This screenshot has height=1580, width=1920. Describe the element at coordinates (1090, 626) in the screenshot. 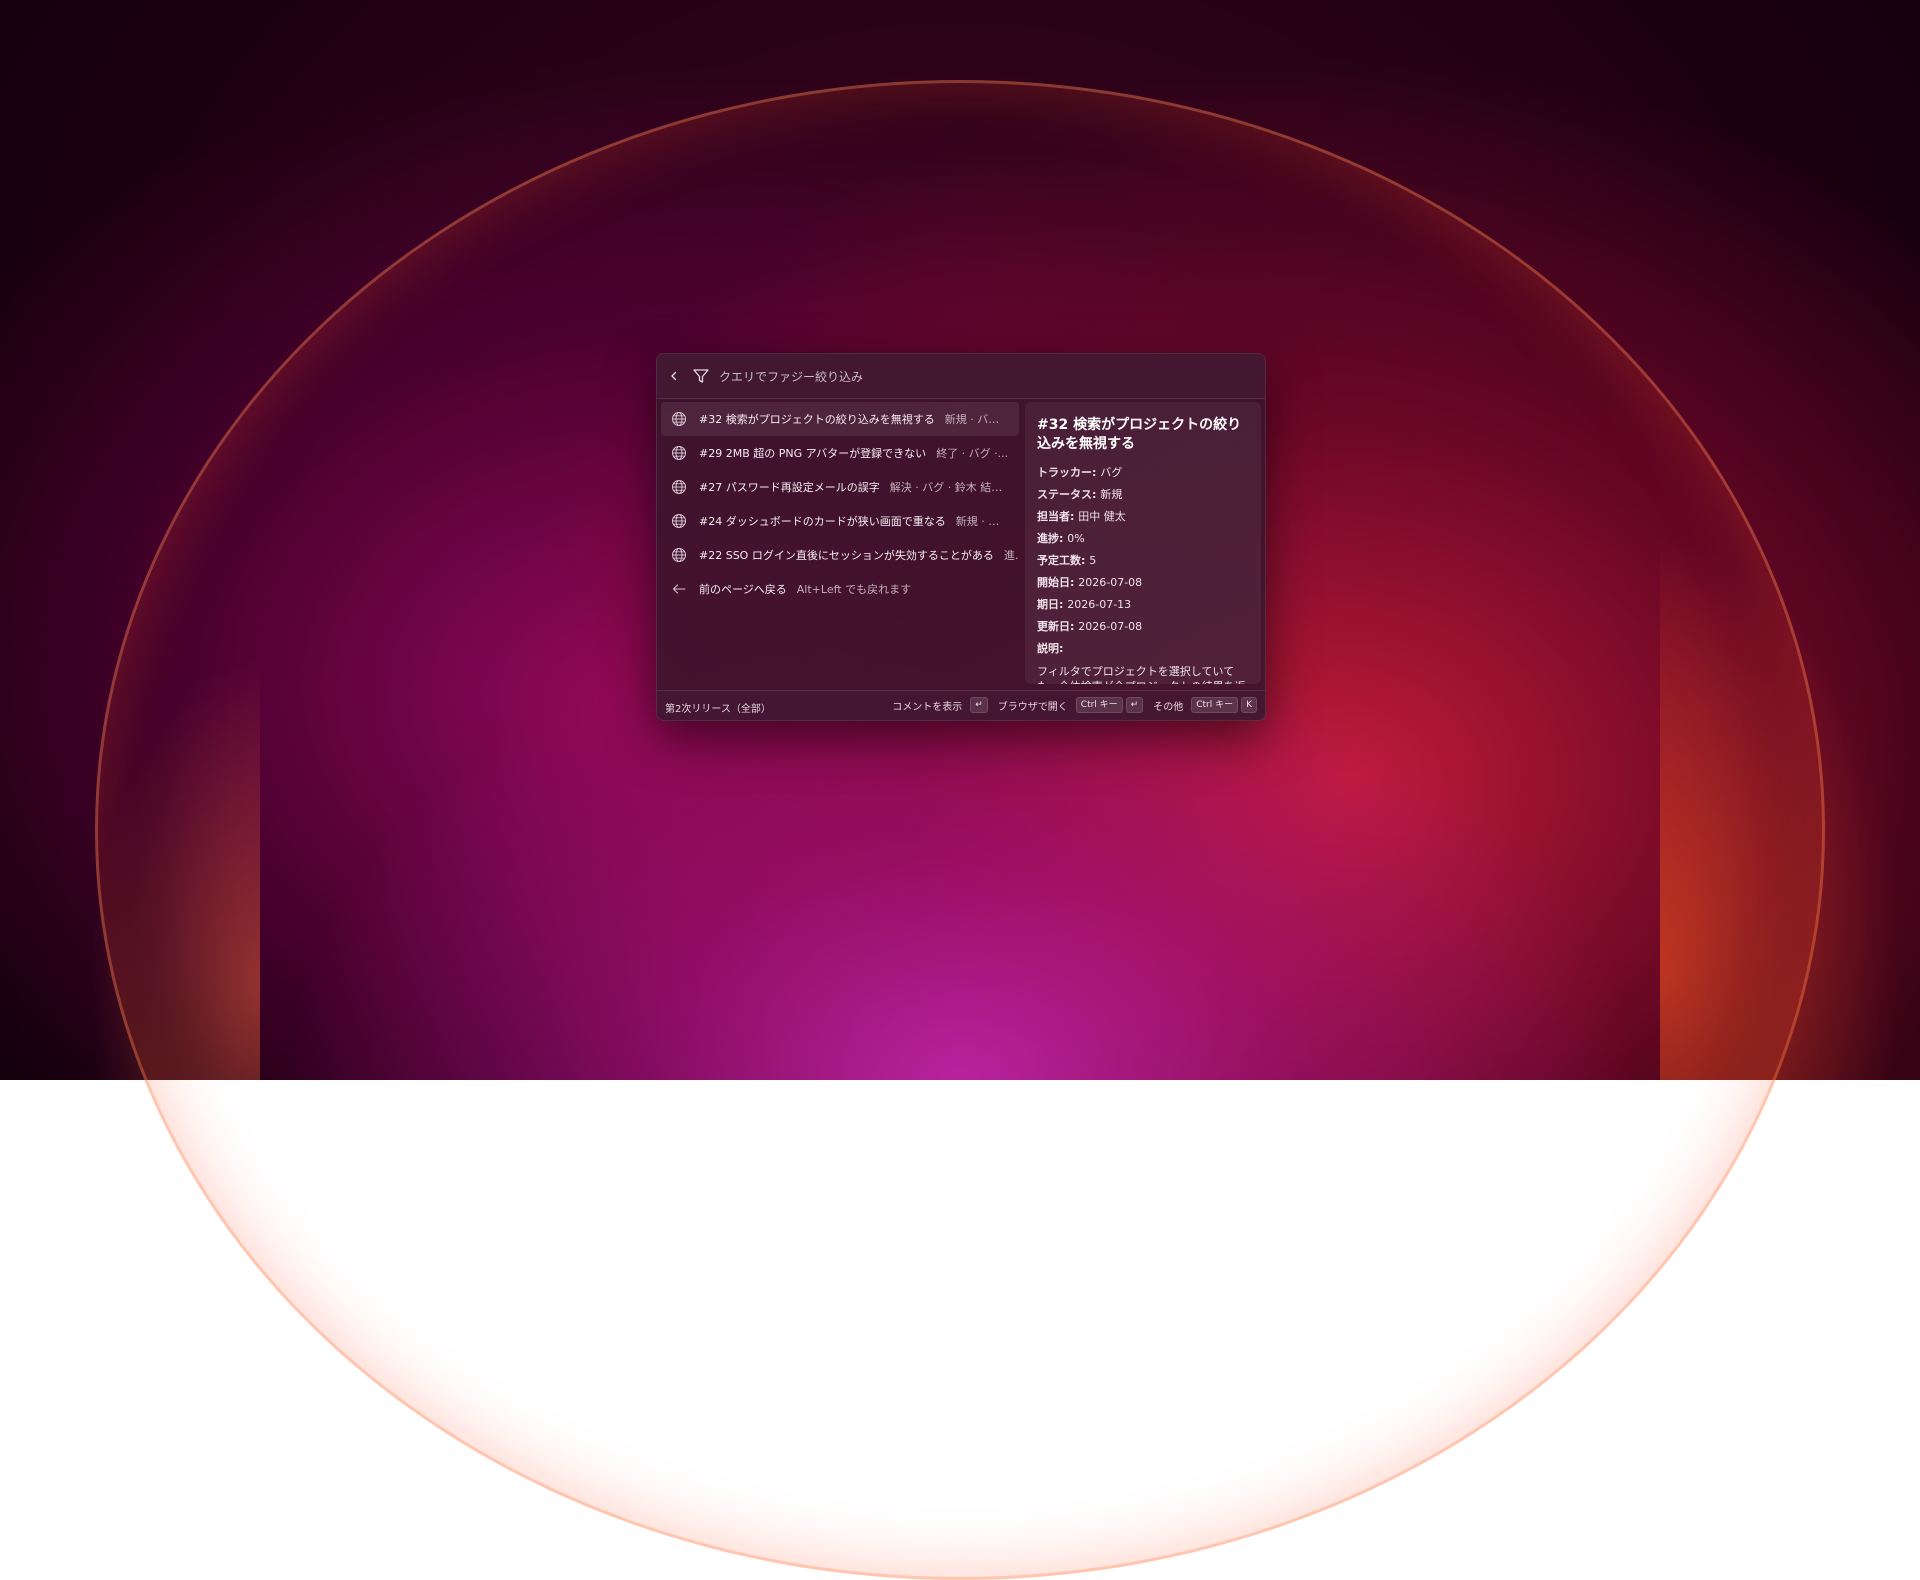

I see `detail-field-updated: 更新日: 2026-07-08` at that location.